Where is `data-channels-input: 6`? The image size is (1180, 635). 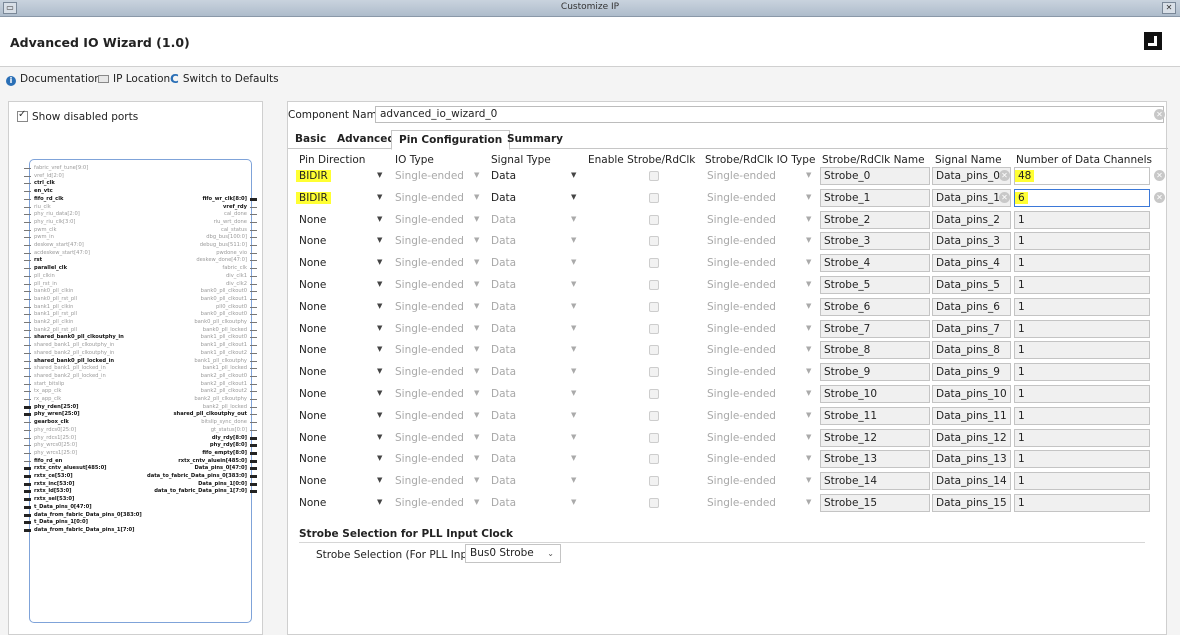
data-channels-input: 6 is located at coordinates (1082, 197).